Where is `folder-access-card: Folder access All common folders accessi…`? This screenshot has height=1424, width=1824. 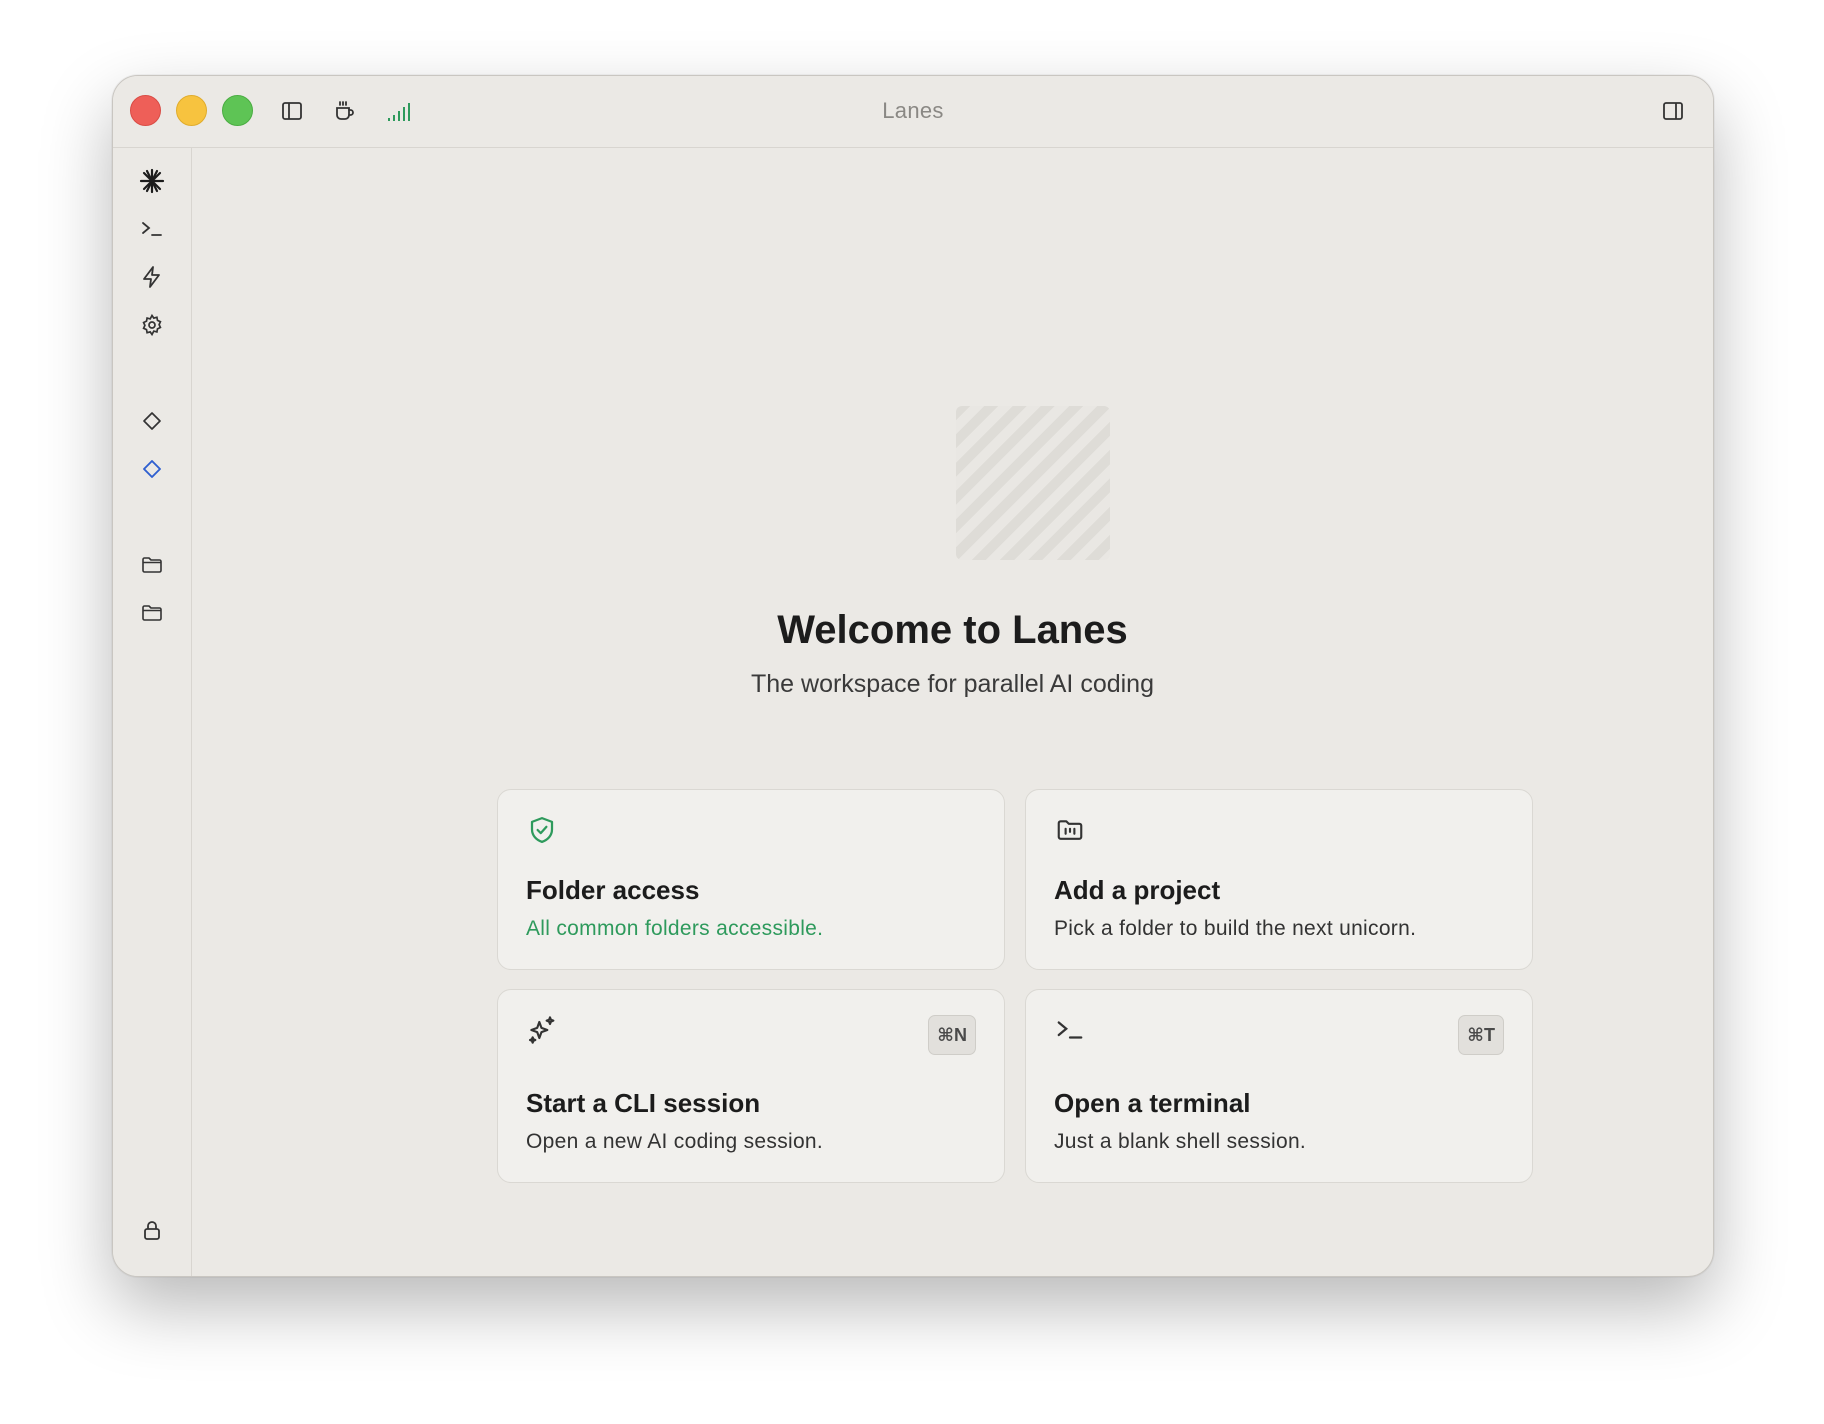 folder-access-card: Folder access All common folders accessi… is located at coordinates (751, 879).